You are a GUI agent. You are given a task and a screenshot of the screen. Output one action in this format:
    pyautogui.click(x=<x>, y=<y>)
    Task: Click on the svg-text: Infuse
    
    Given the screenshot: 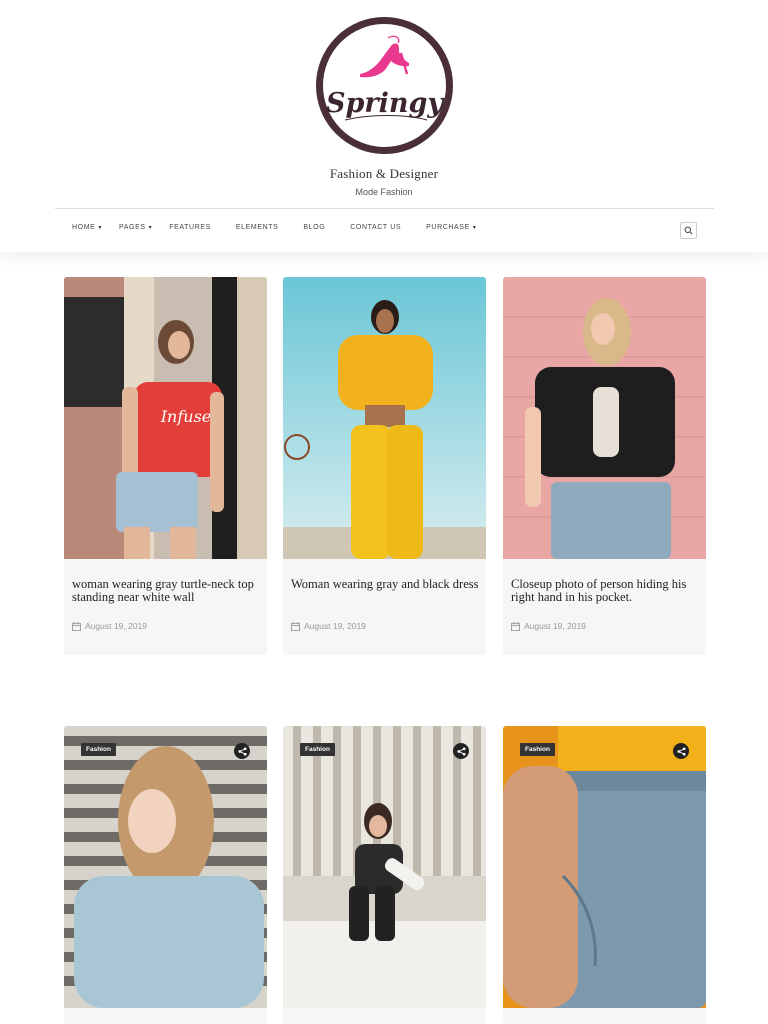 What is the action you would take?
    pyautogui.click(x=186, y=416)
    